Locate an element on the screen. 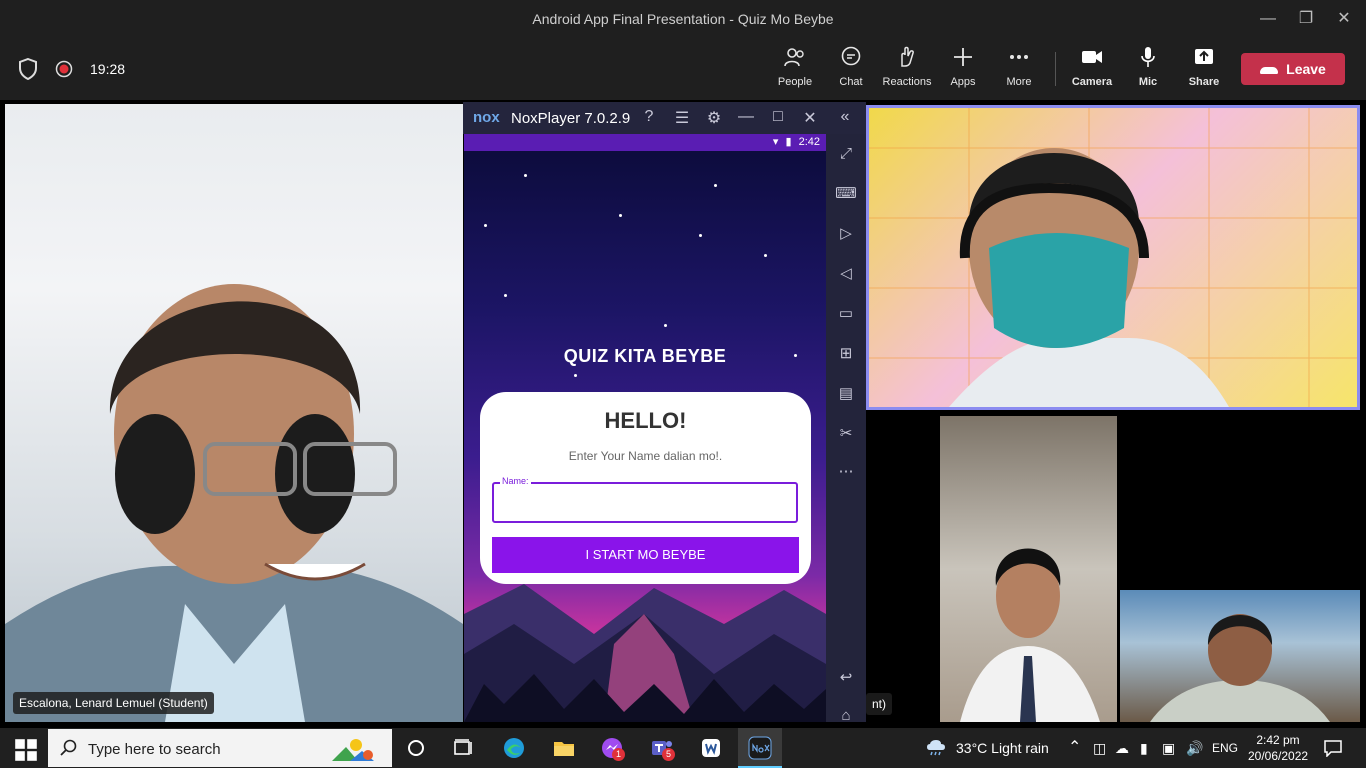 The height and width of the screenshot is (768, 1366). settings-icon: ⚙ is located at coordinates (714, 118).